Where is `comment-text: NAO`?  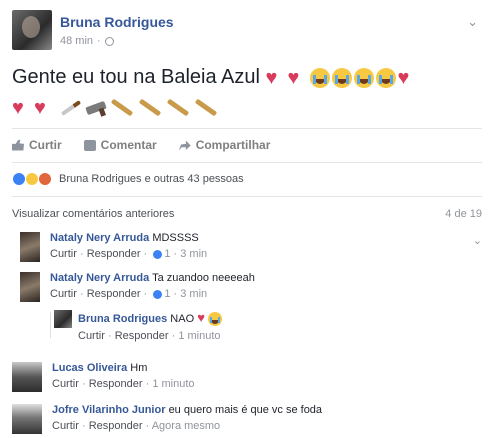 comment-text: NAO is located at coordinates (182, 319).